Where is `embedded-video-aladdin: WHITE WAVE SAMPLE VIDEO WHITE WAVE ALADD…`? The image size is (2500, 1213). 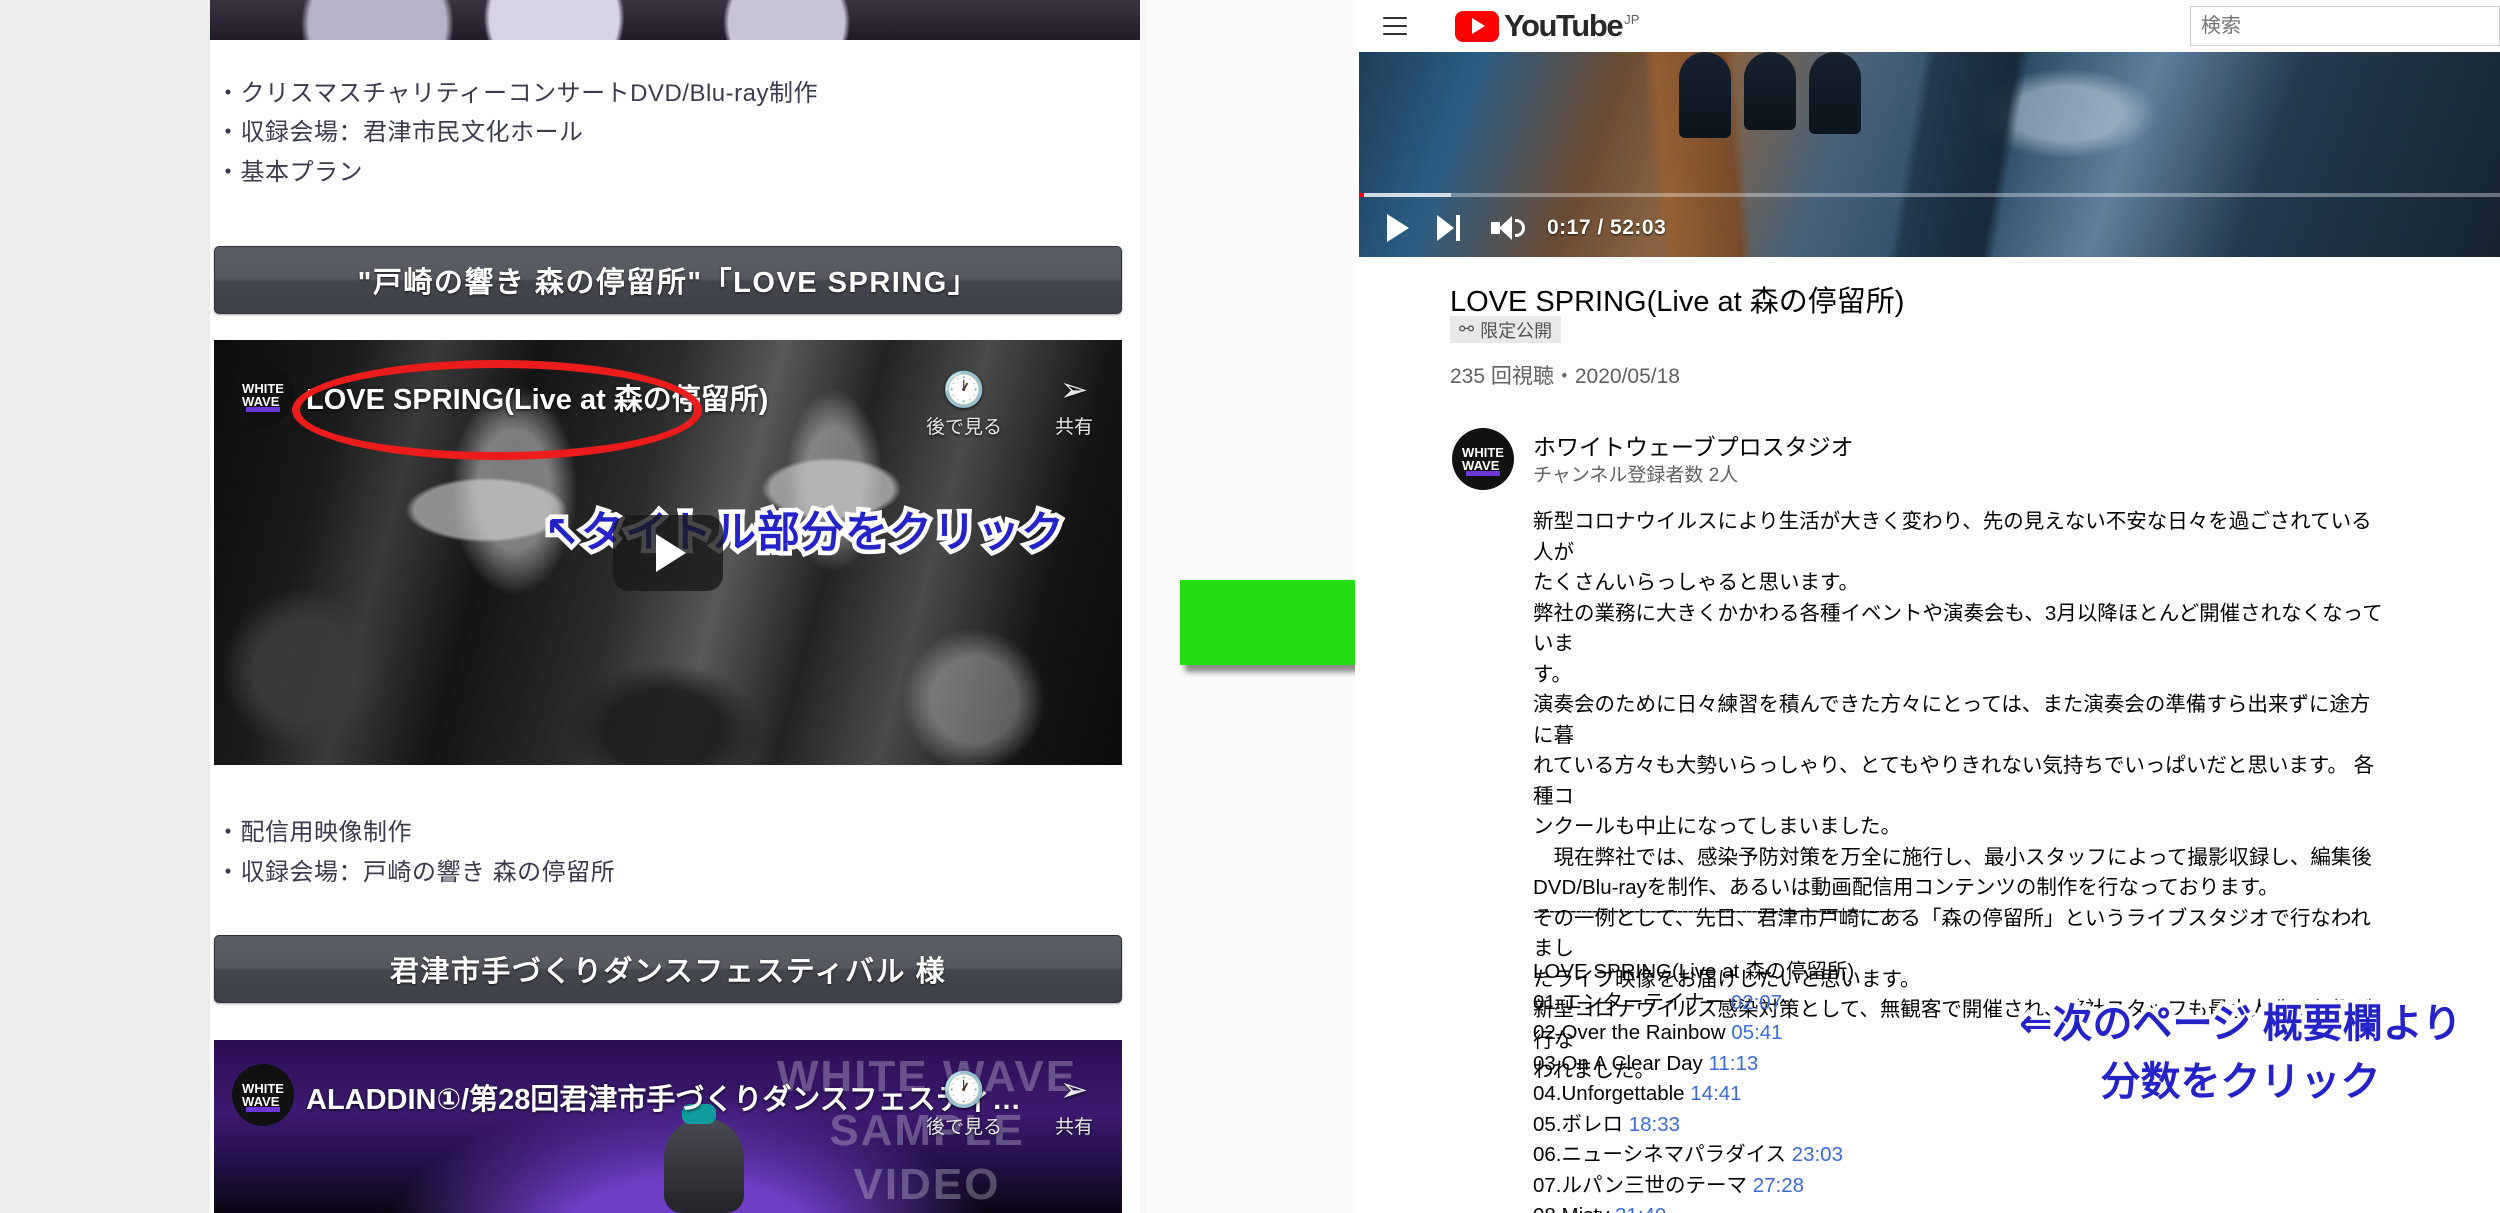
embedded-video-aladdin: WHITE WAVE SAMPLE VIDEO WHITE WAVE ALADD… is located at coordinates (668, 1126).